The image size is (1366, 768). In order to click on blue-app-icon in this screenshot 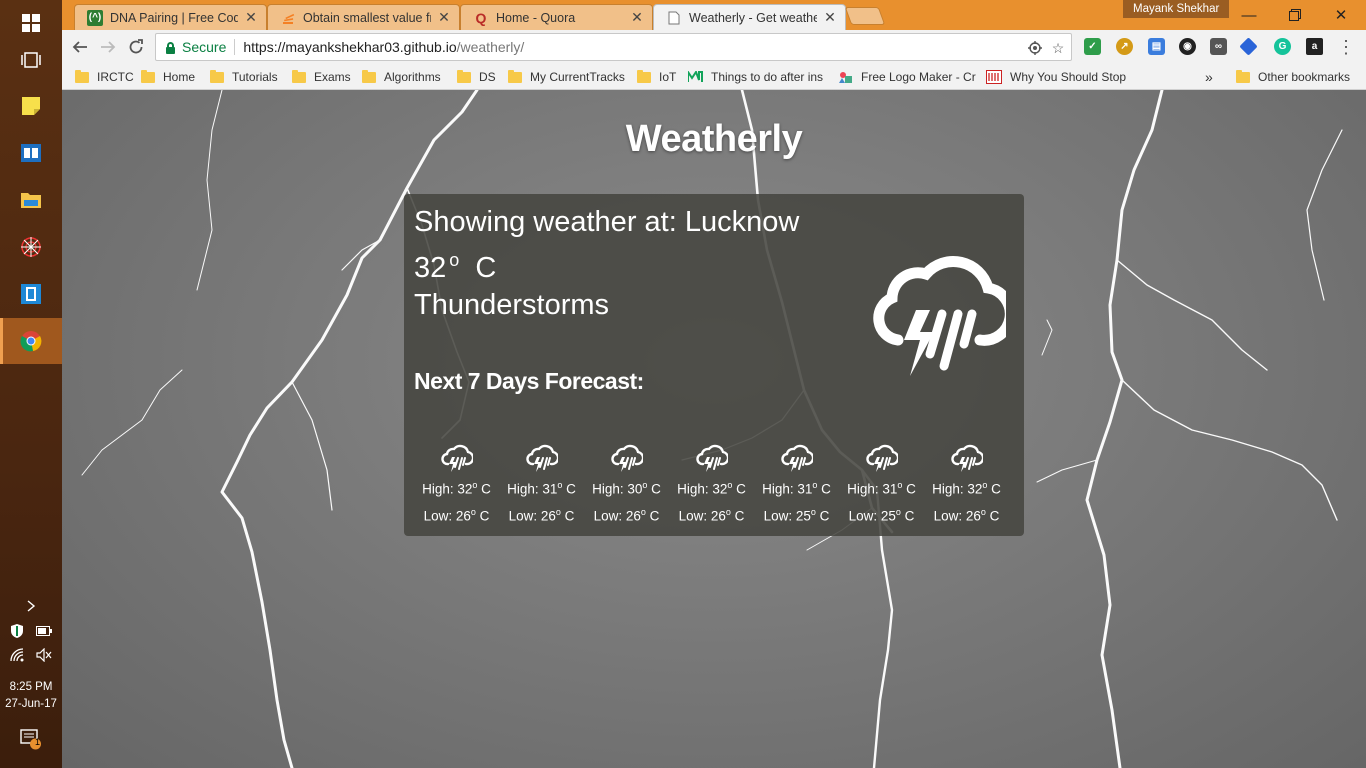, I will do `click(31, 294)`.